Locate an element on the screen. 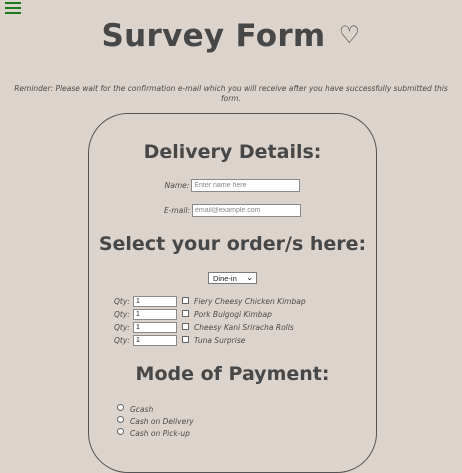 The width and height of the screenshot is (462, 473). hamburger-menu-icon is located at coordinates (13, 8).